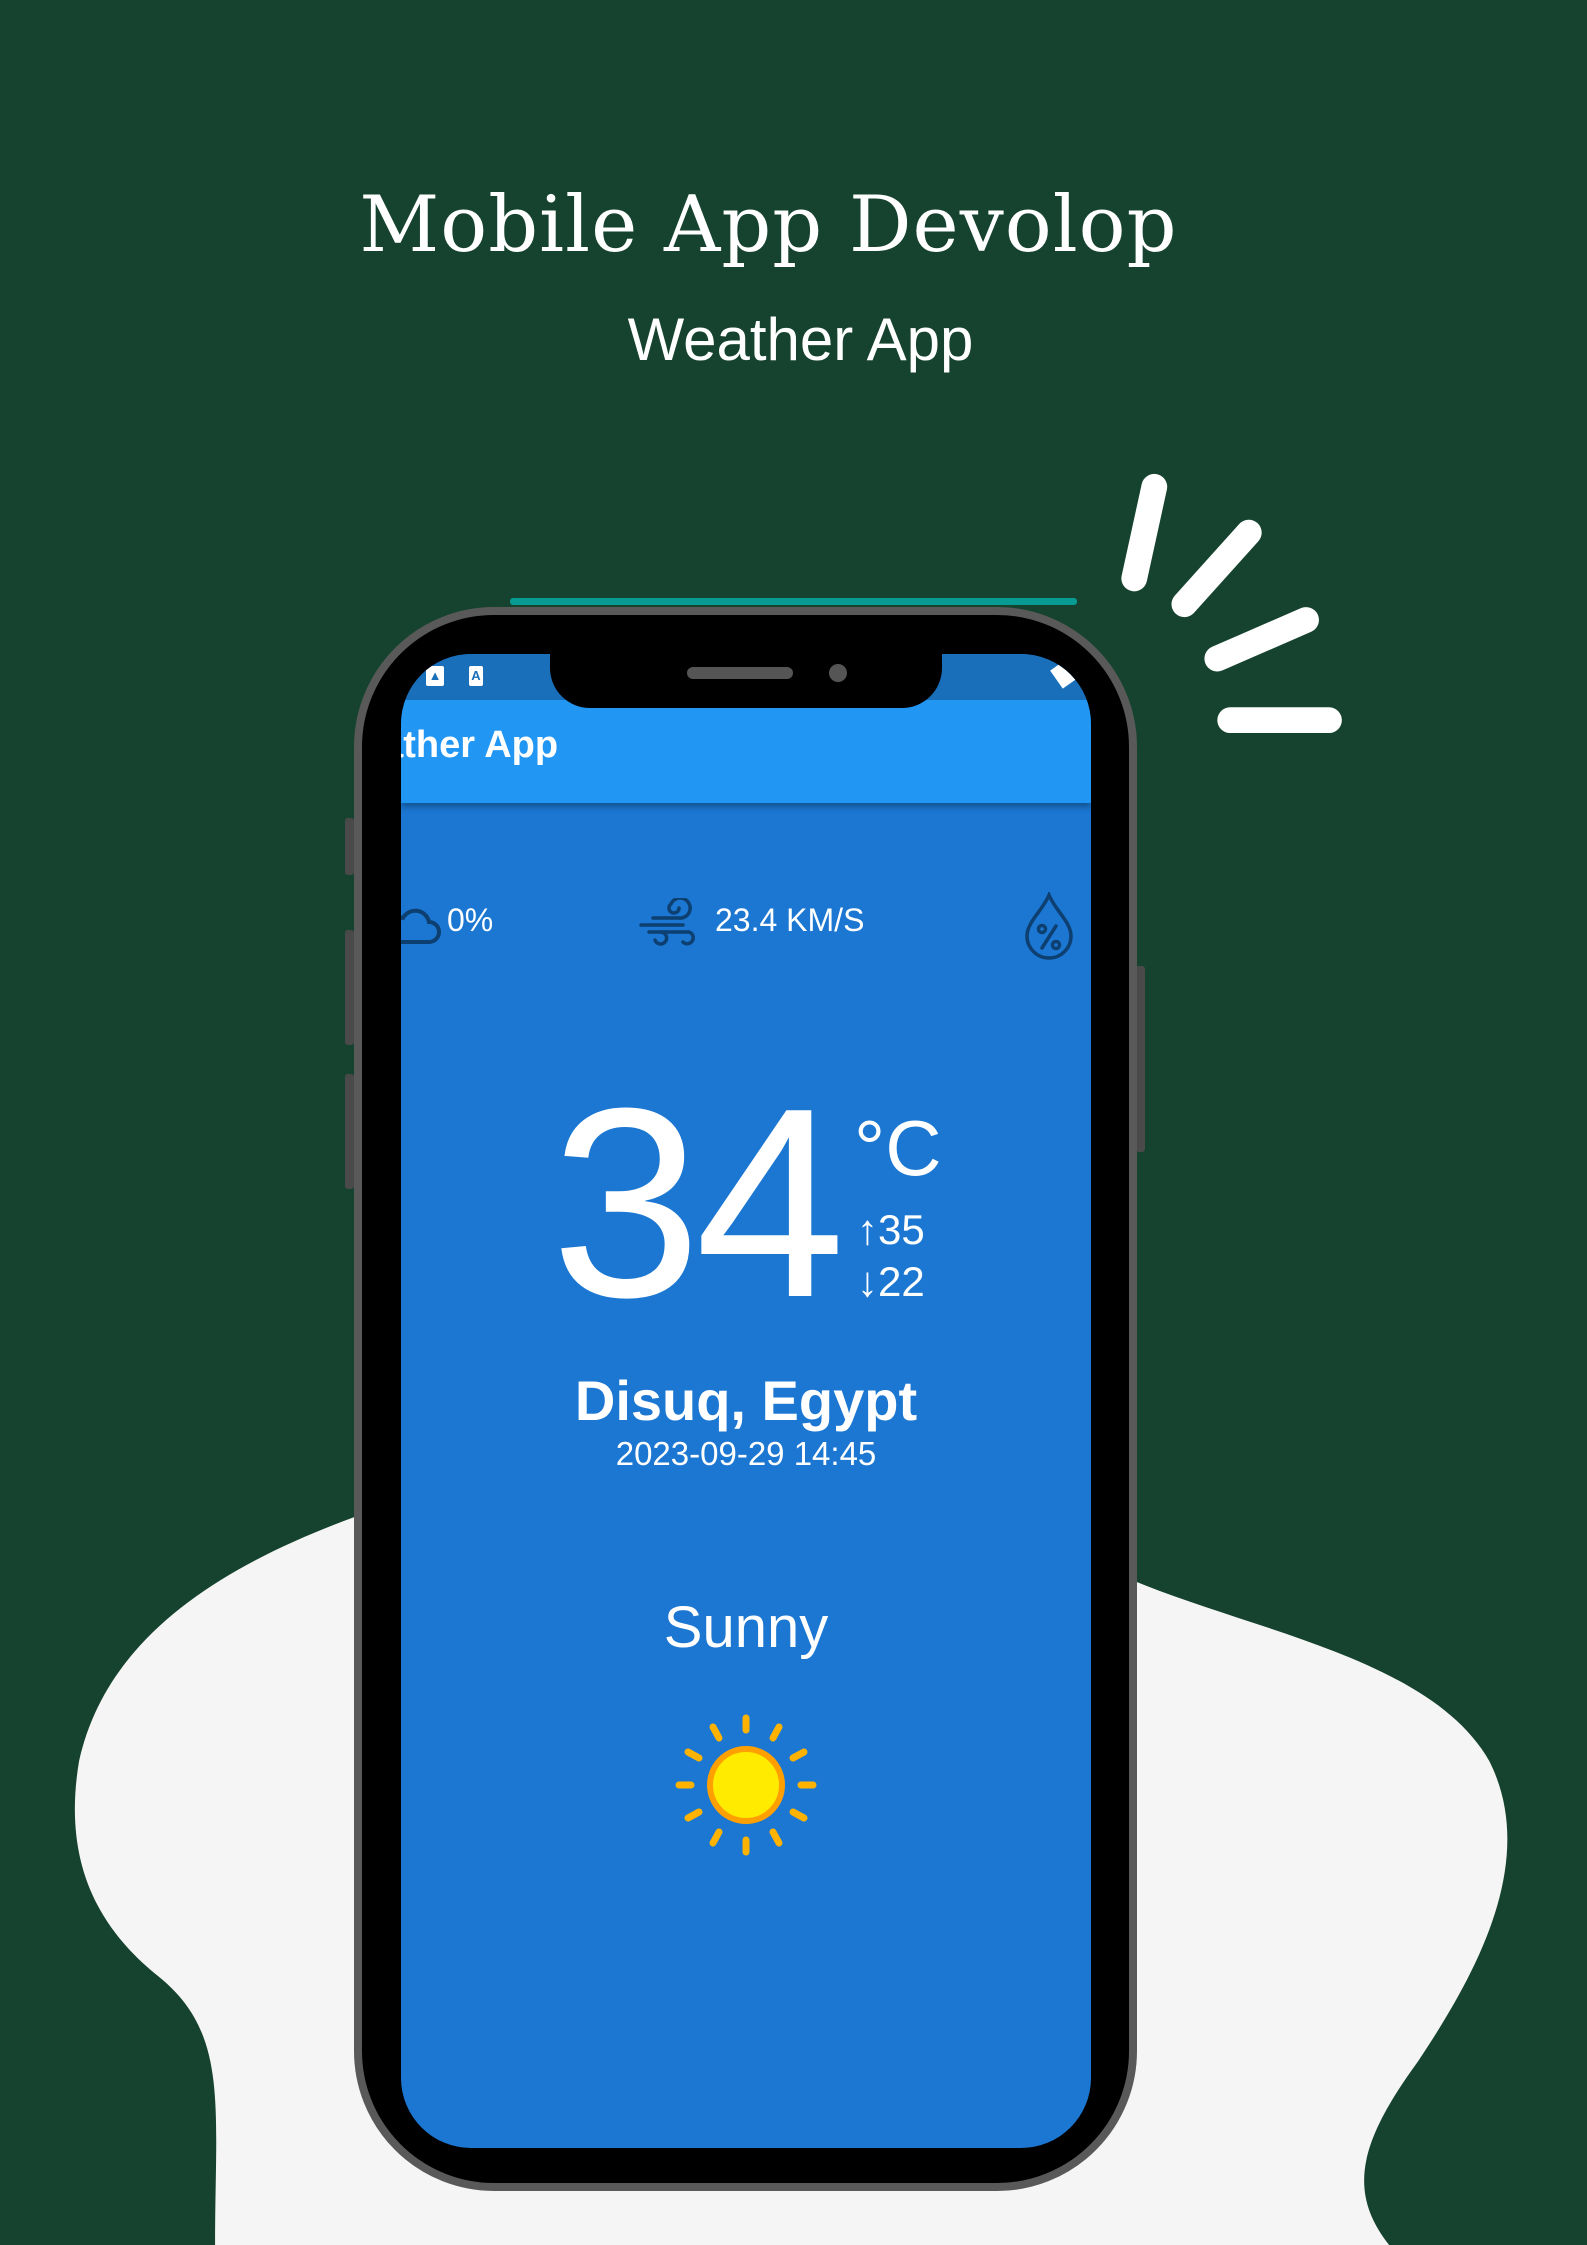  What do you see at coordinates (349, 987) in the screenshot?
I see `phone-volume-up` at bounding box center [349, 987].